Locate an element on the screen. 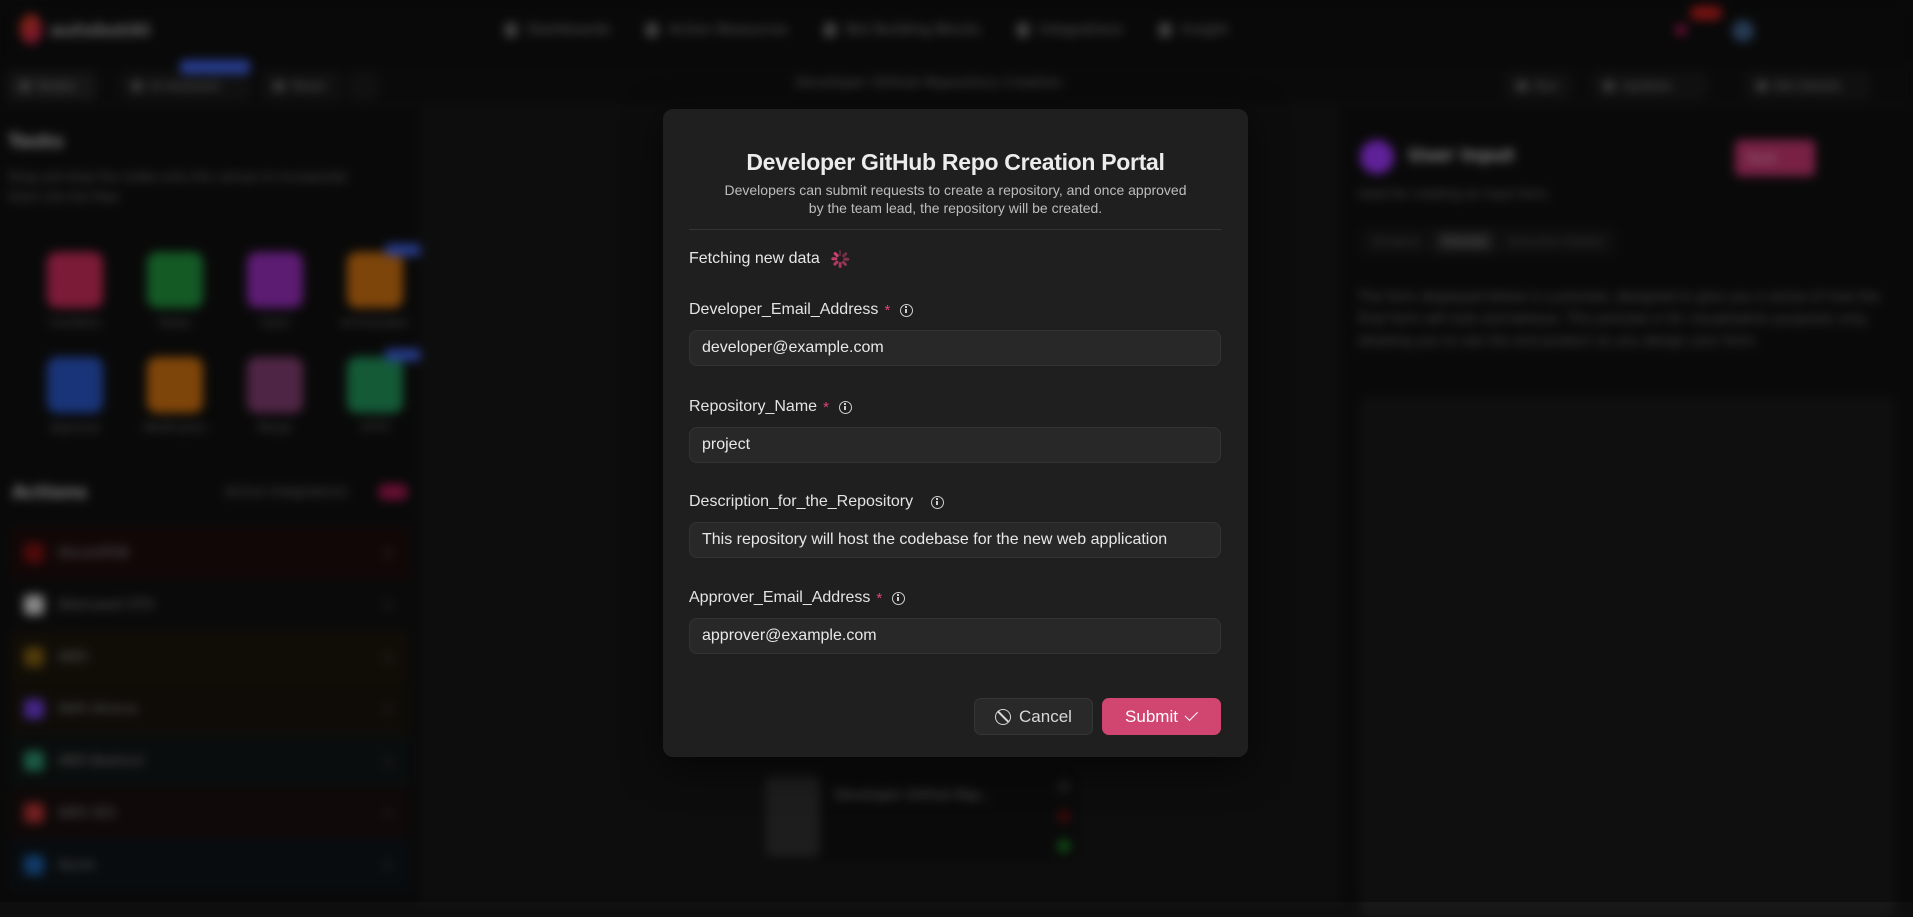 The height and width of the screenshot is (917, 1913). divider is located at coordinates (955, 229).